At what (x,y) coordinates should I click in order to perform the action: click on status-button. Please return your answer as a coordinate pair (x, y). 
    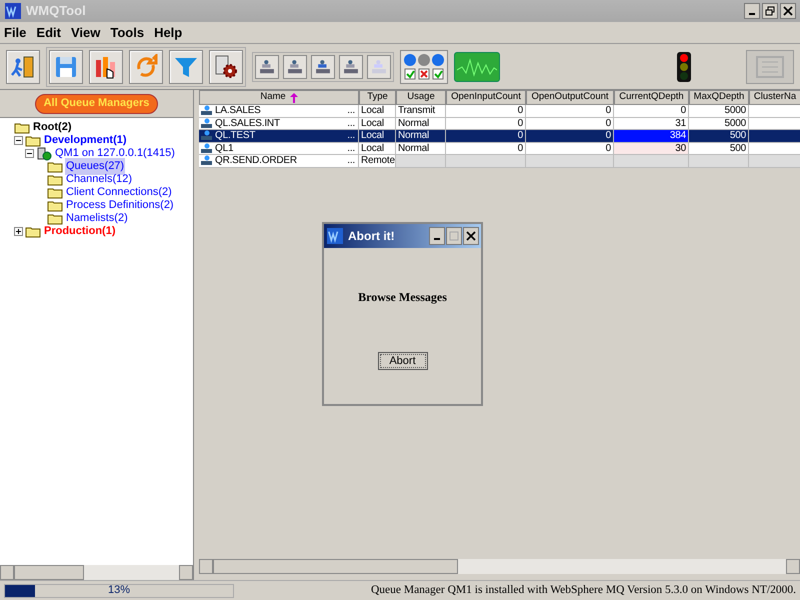
    Looking at the image, I should click on (424, 67).